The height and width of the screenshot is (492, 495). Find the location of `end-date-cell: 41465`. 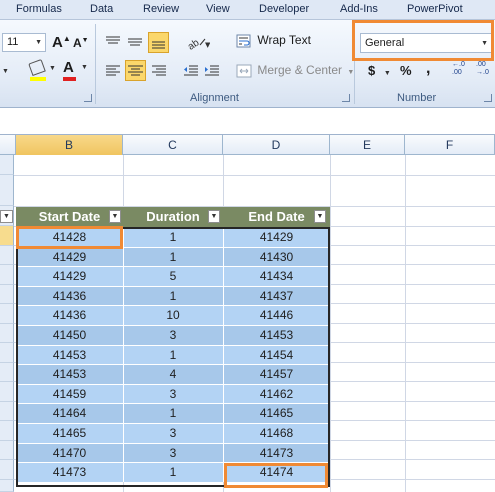

end-date-cell: 41465 is located at coordinates (276, 412).